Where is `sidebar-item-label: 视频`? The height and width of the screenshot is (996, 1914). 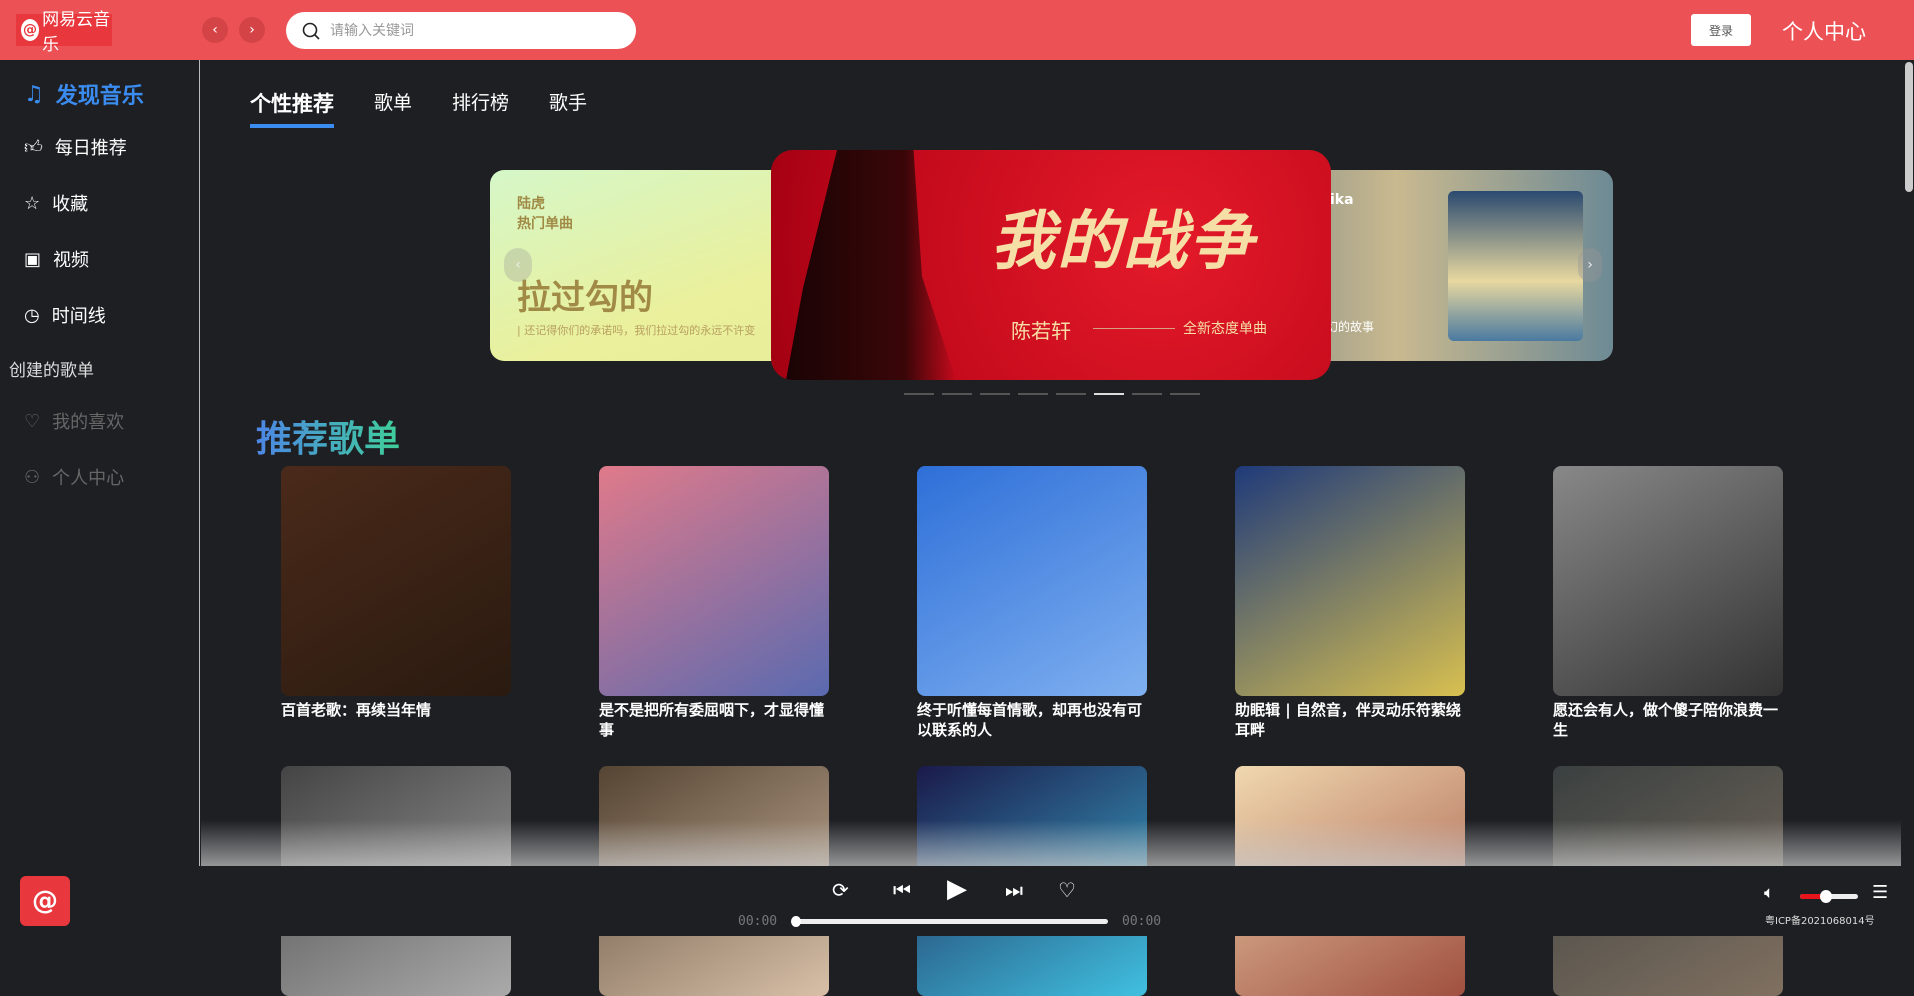
sidebar-item-label: 视频 is located at coordinates (71, 260).